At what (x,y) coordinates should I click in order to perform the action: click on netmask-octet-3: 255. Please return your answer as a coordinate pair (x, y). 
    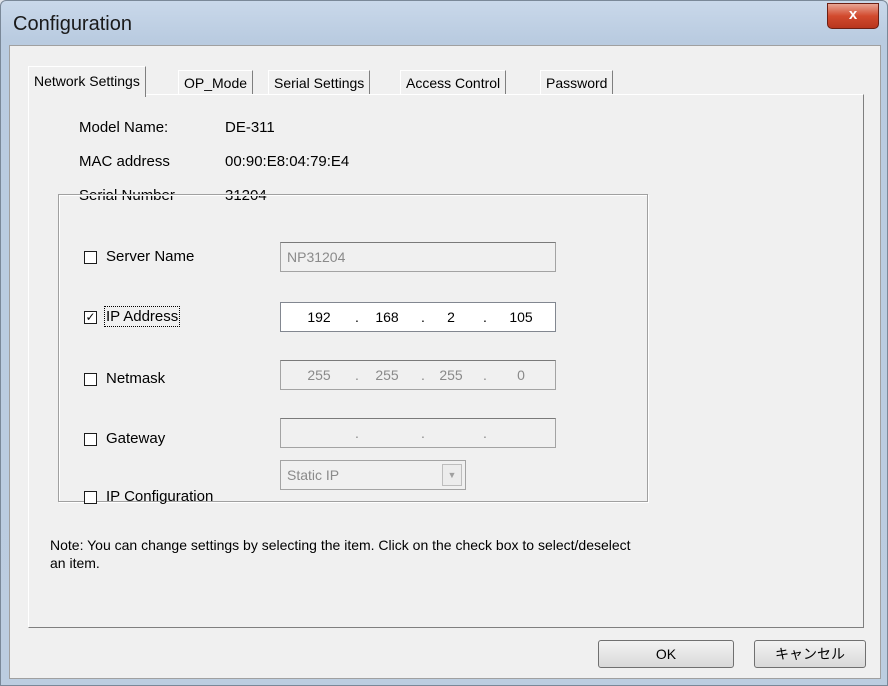
    Looking at the image, I should click on (451, 375).